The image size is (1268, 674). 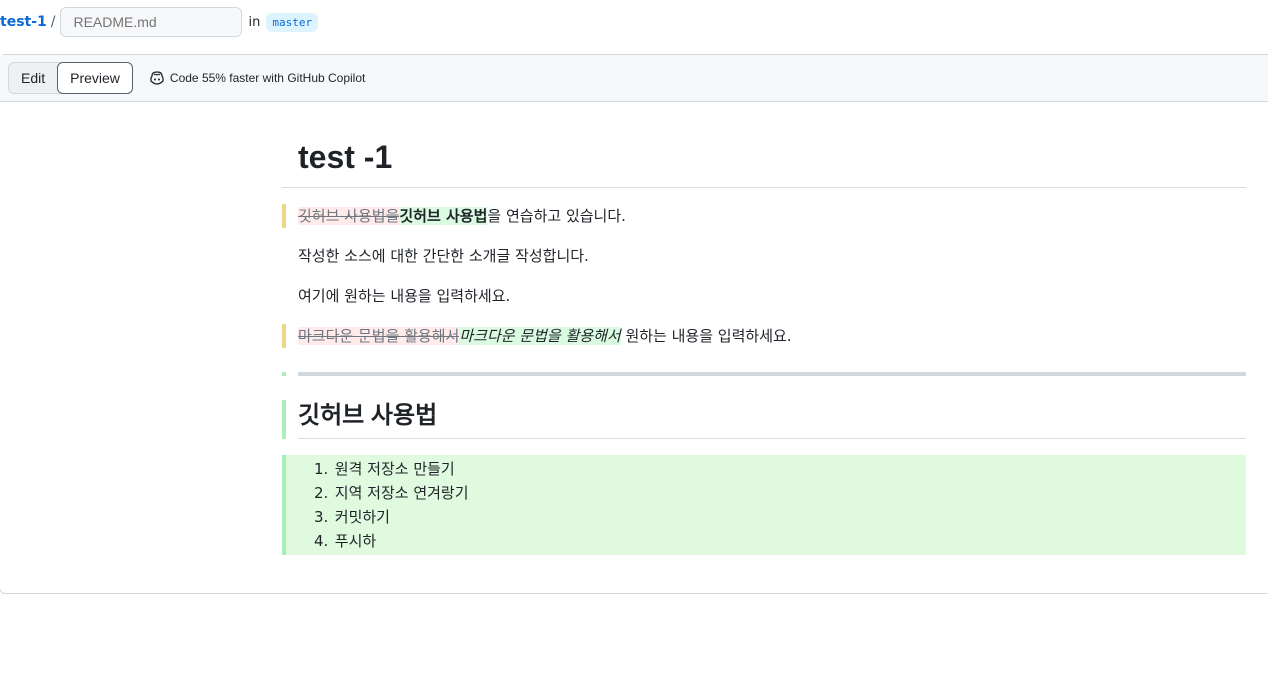 I want to click on line-text: 원하는 내용을 입력하세요., so click(x=706, y=336).